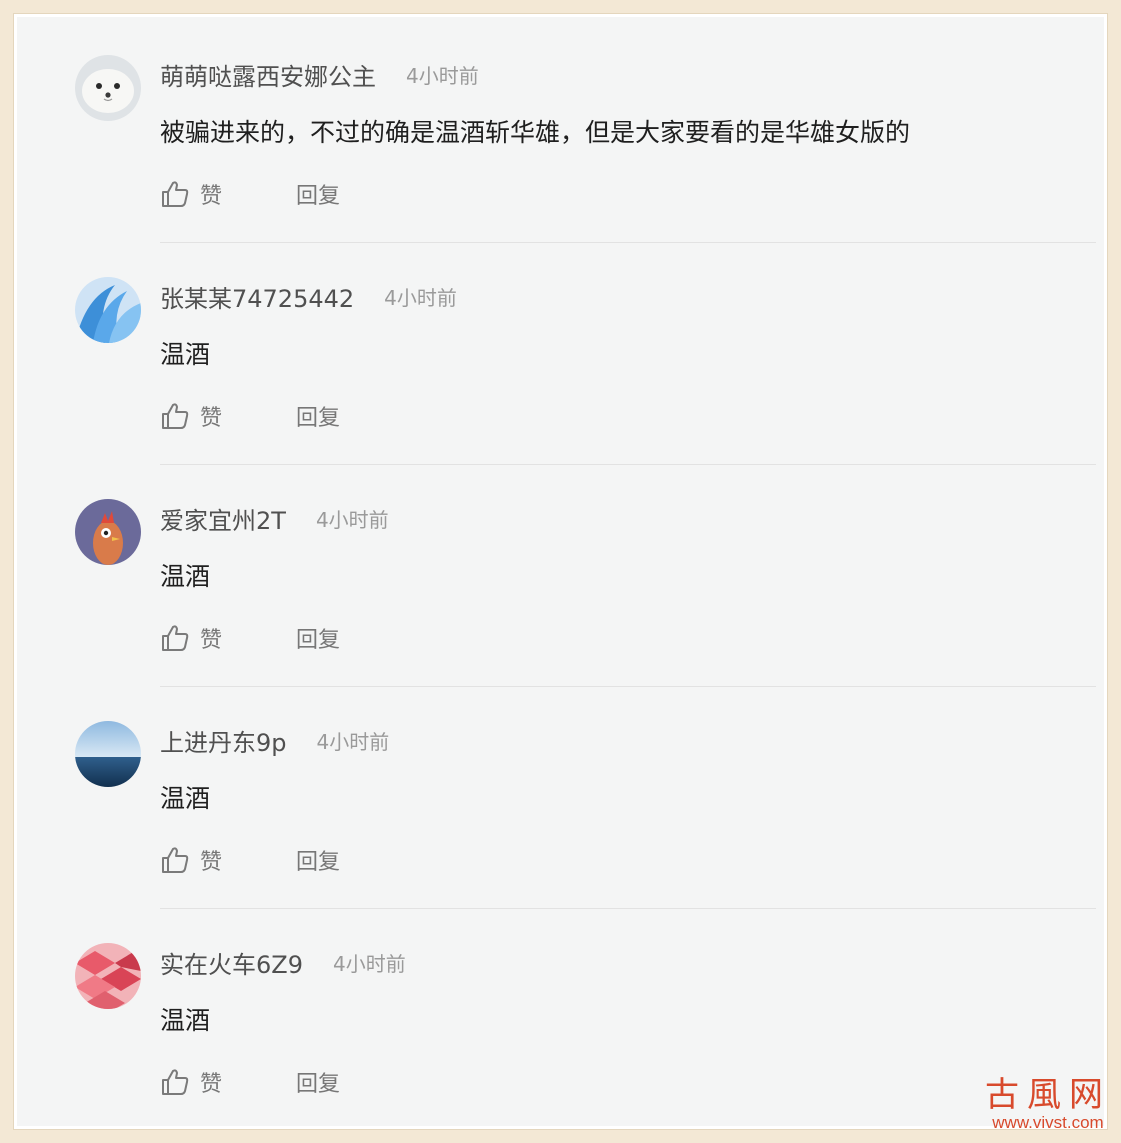 The height and width of the screenshot is (1143, 1121). Describe the element at coordinates (108, 88) in the screenshot. I see `seal-avatar` at that location.